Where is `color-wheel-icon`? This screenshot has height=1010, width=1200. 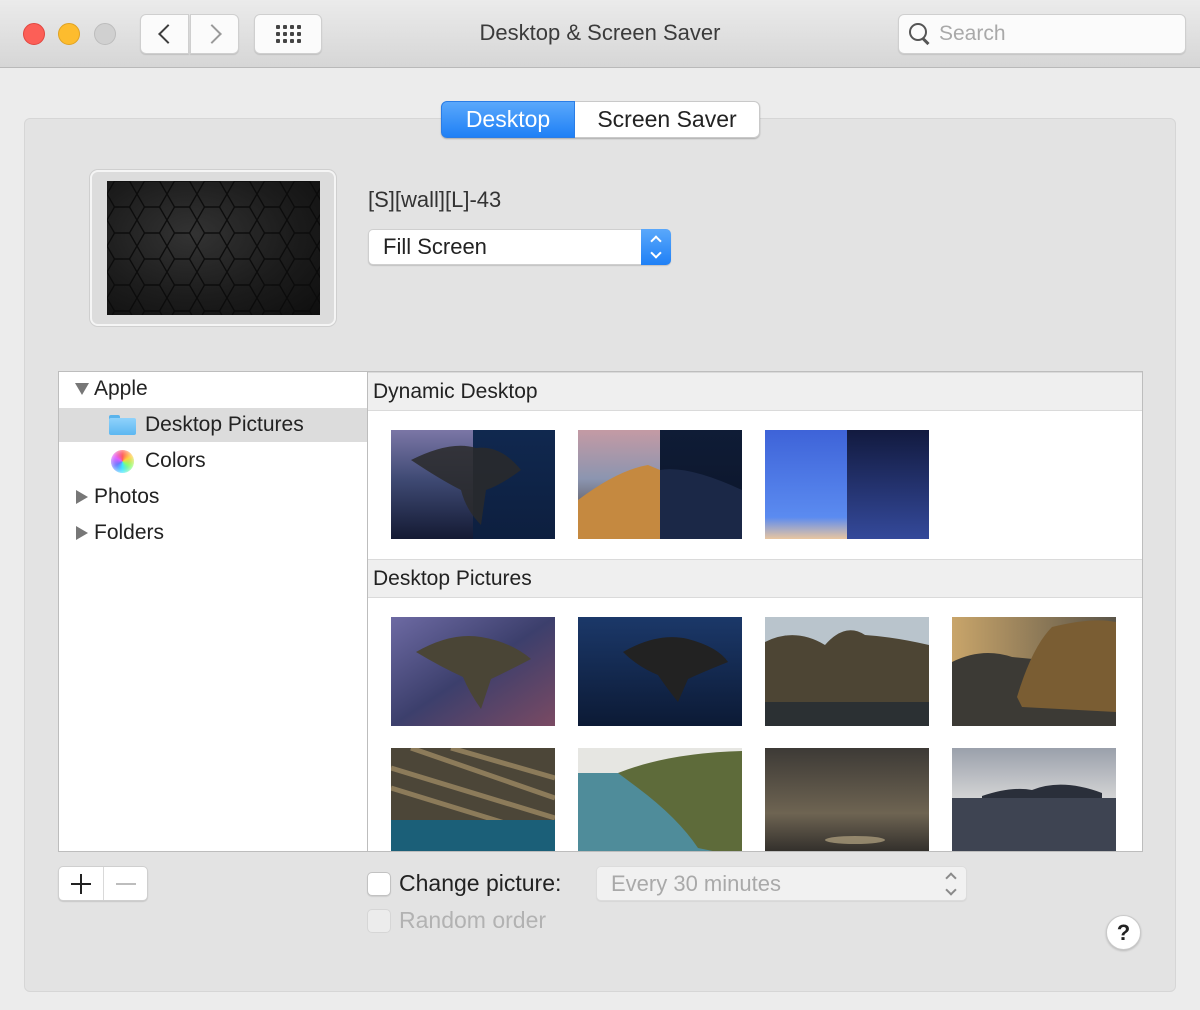
color-wheel-icon is located at coordinates (122, 461).